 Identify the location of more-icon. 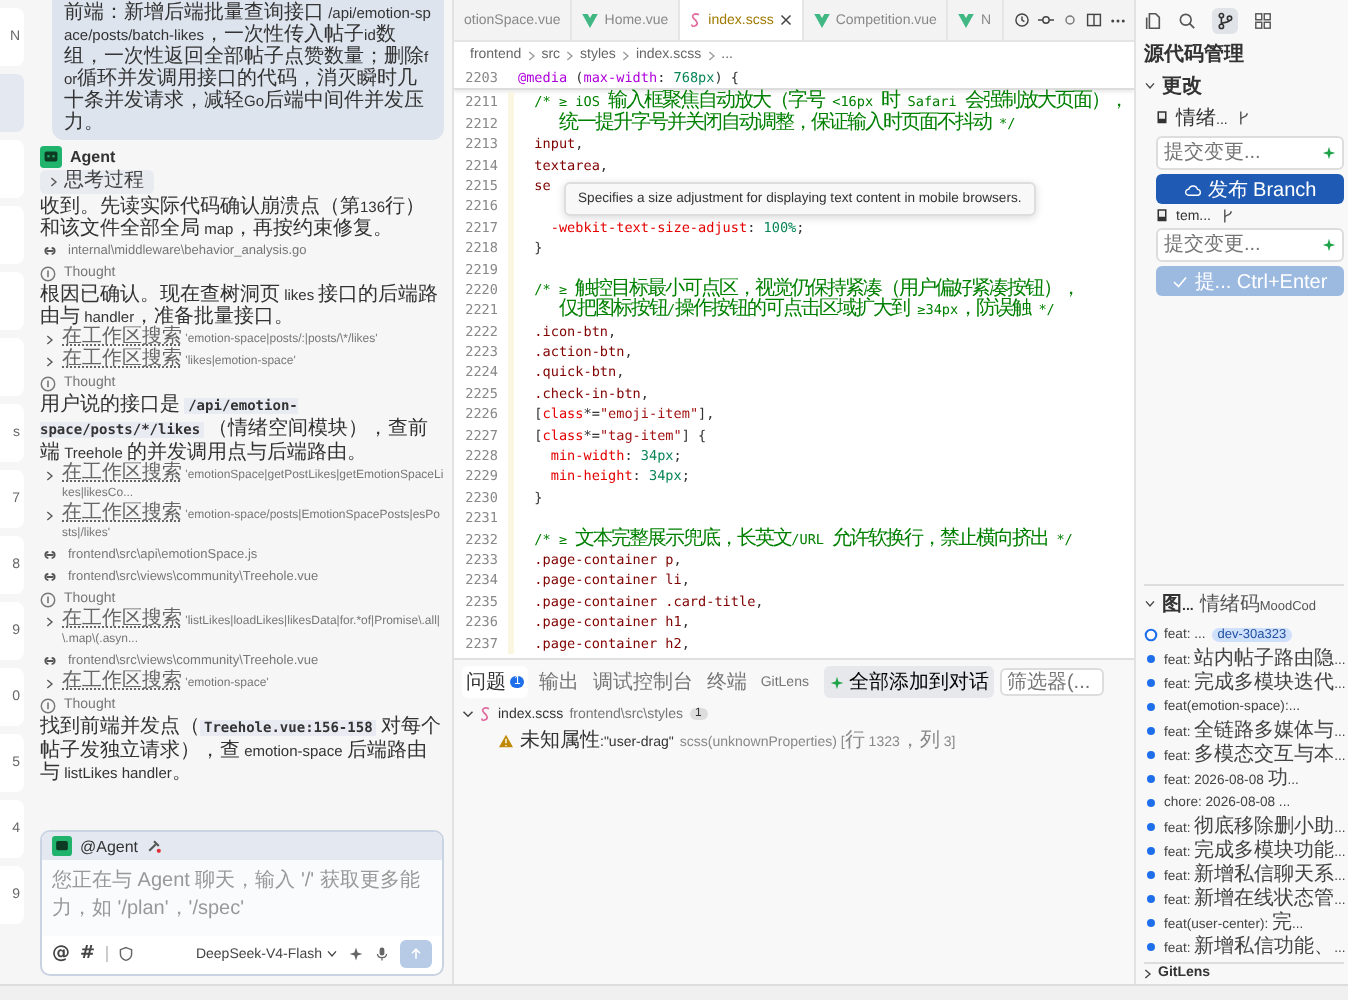
(1118, 20).